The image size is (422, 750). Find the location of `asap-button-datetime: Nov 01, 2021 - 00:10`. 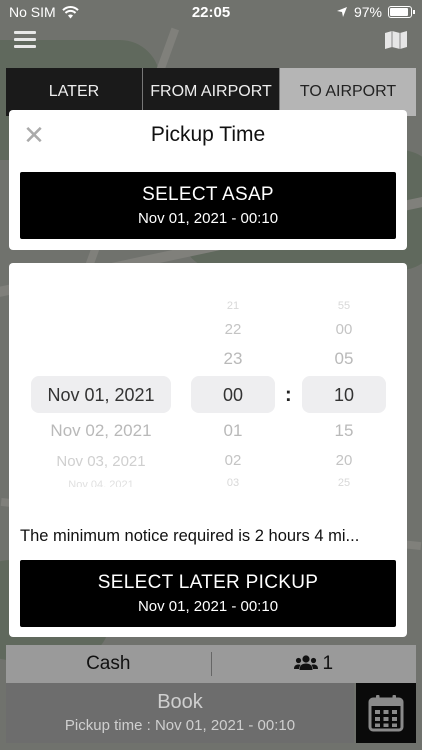

asap-button-datetime: Nov 01, 2021 - 00:10 is located at coordinates (208, 218).